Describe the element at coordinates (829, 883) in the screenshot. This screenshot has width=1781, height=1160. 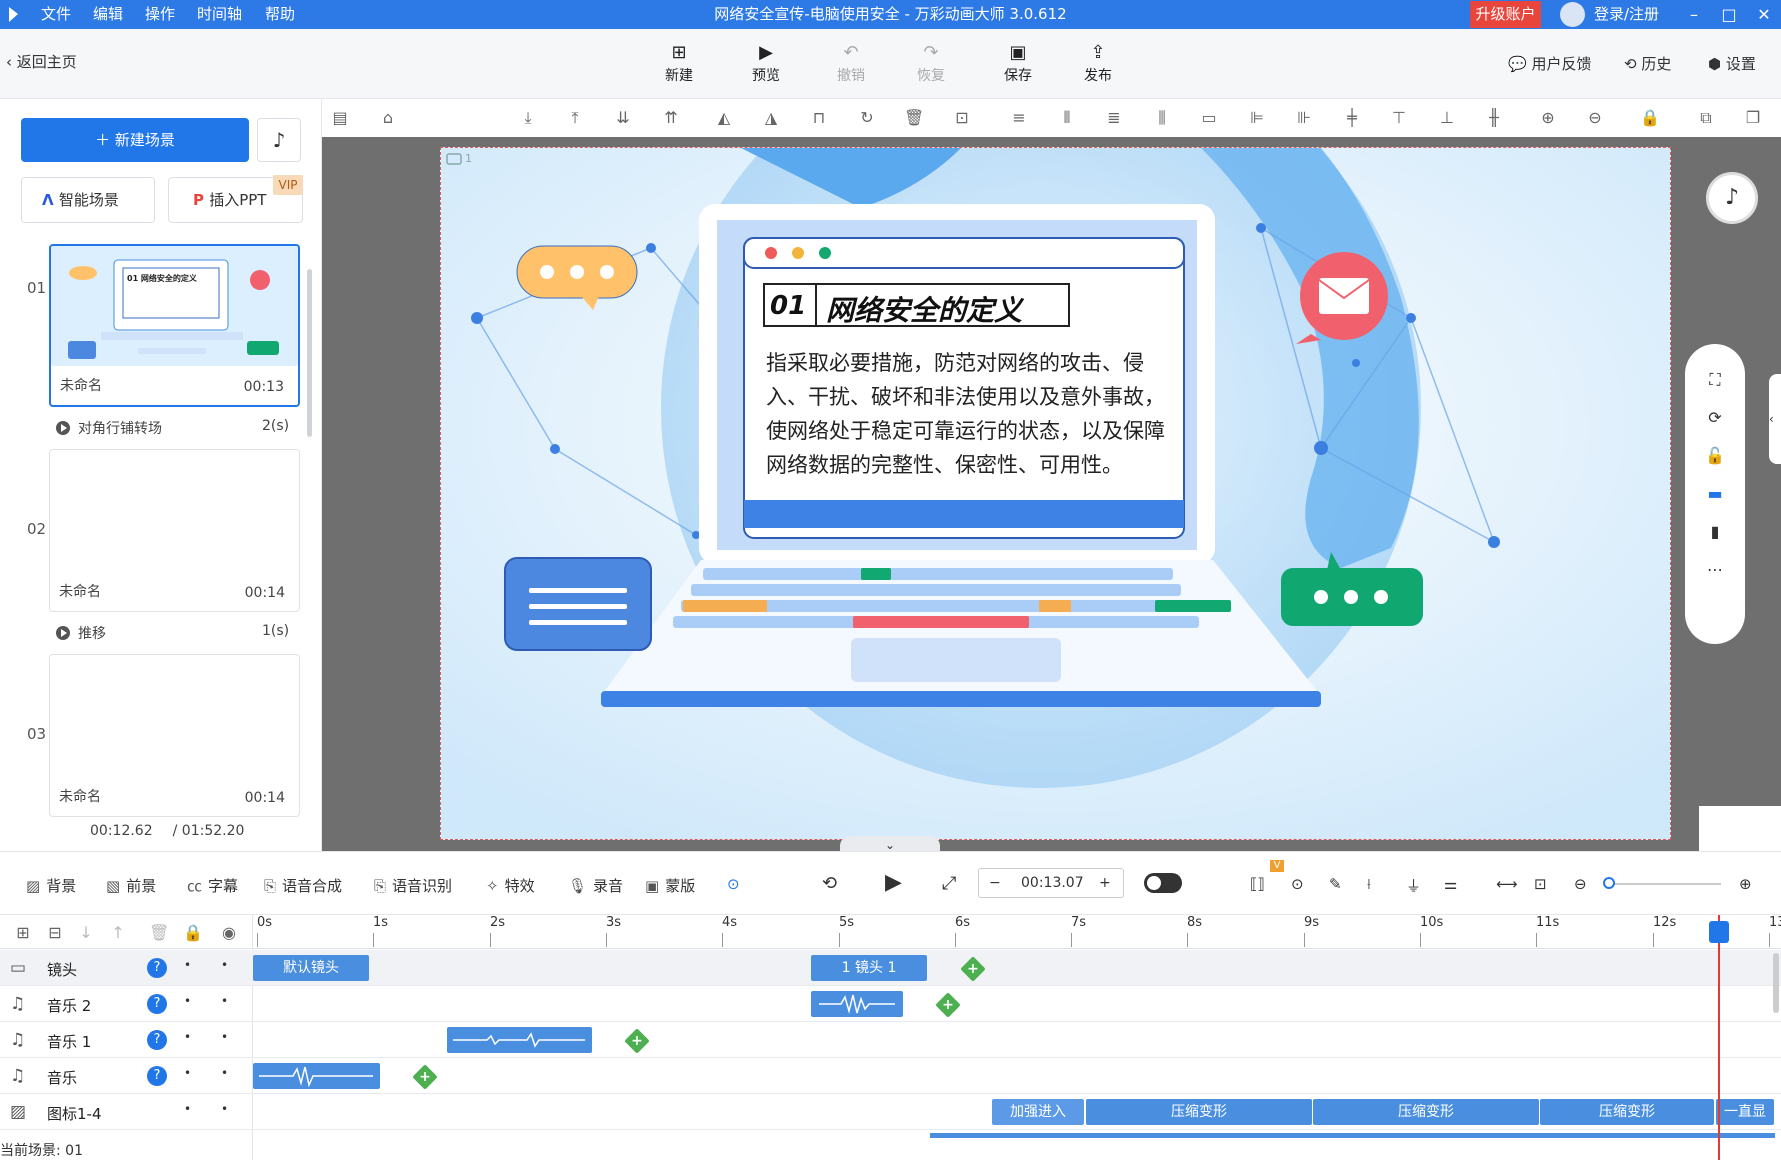
I see `replay-icon: ⟲` at that location.